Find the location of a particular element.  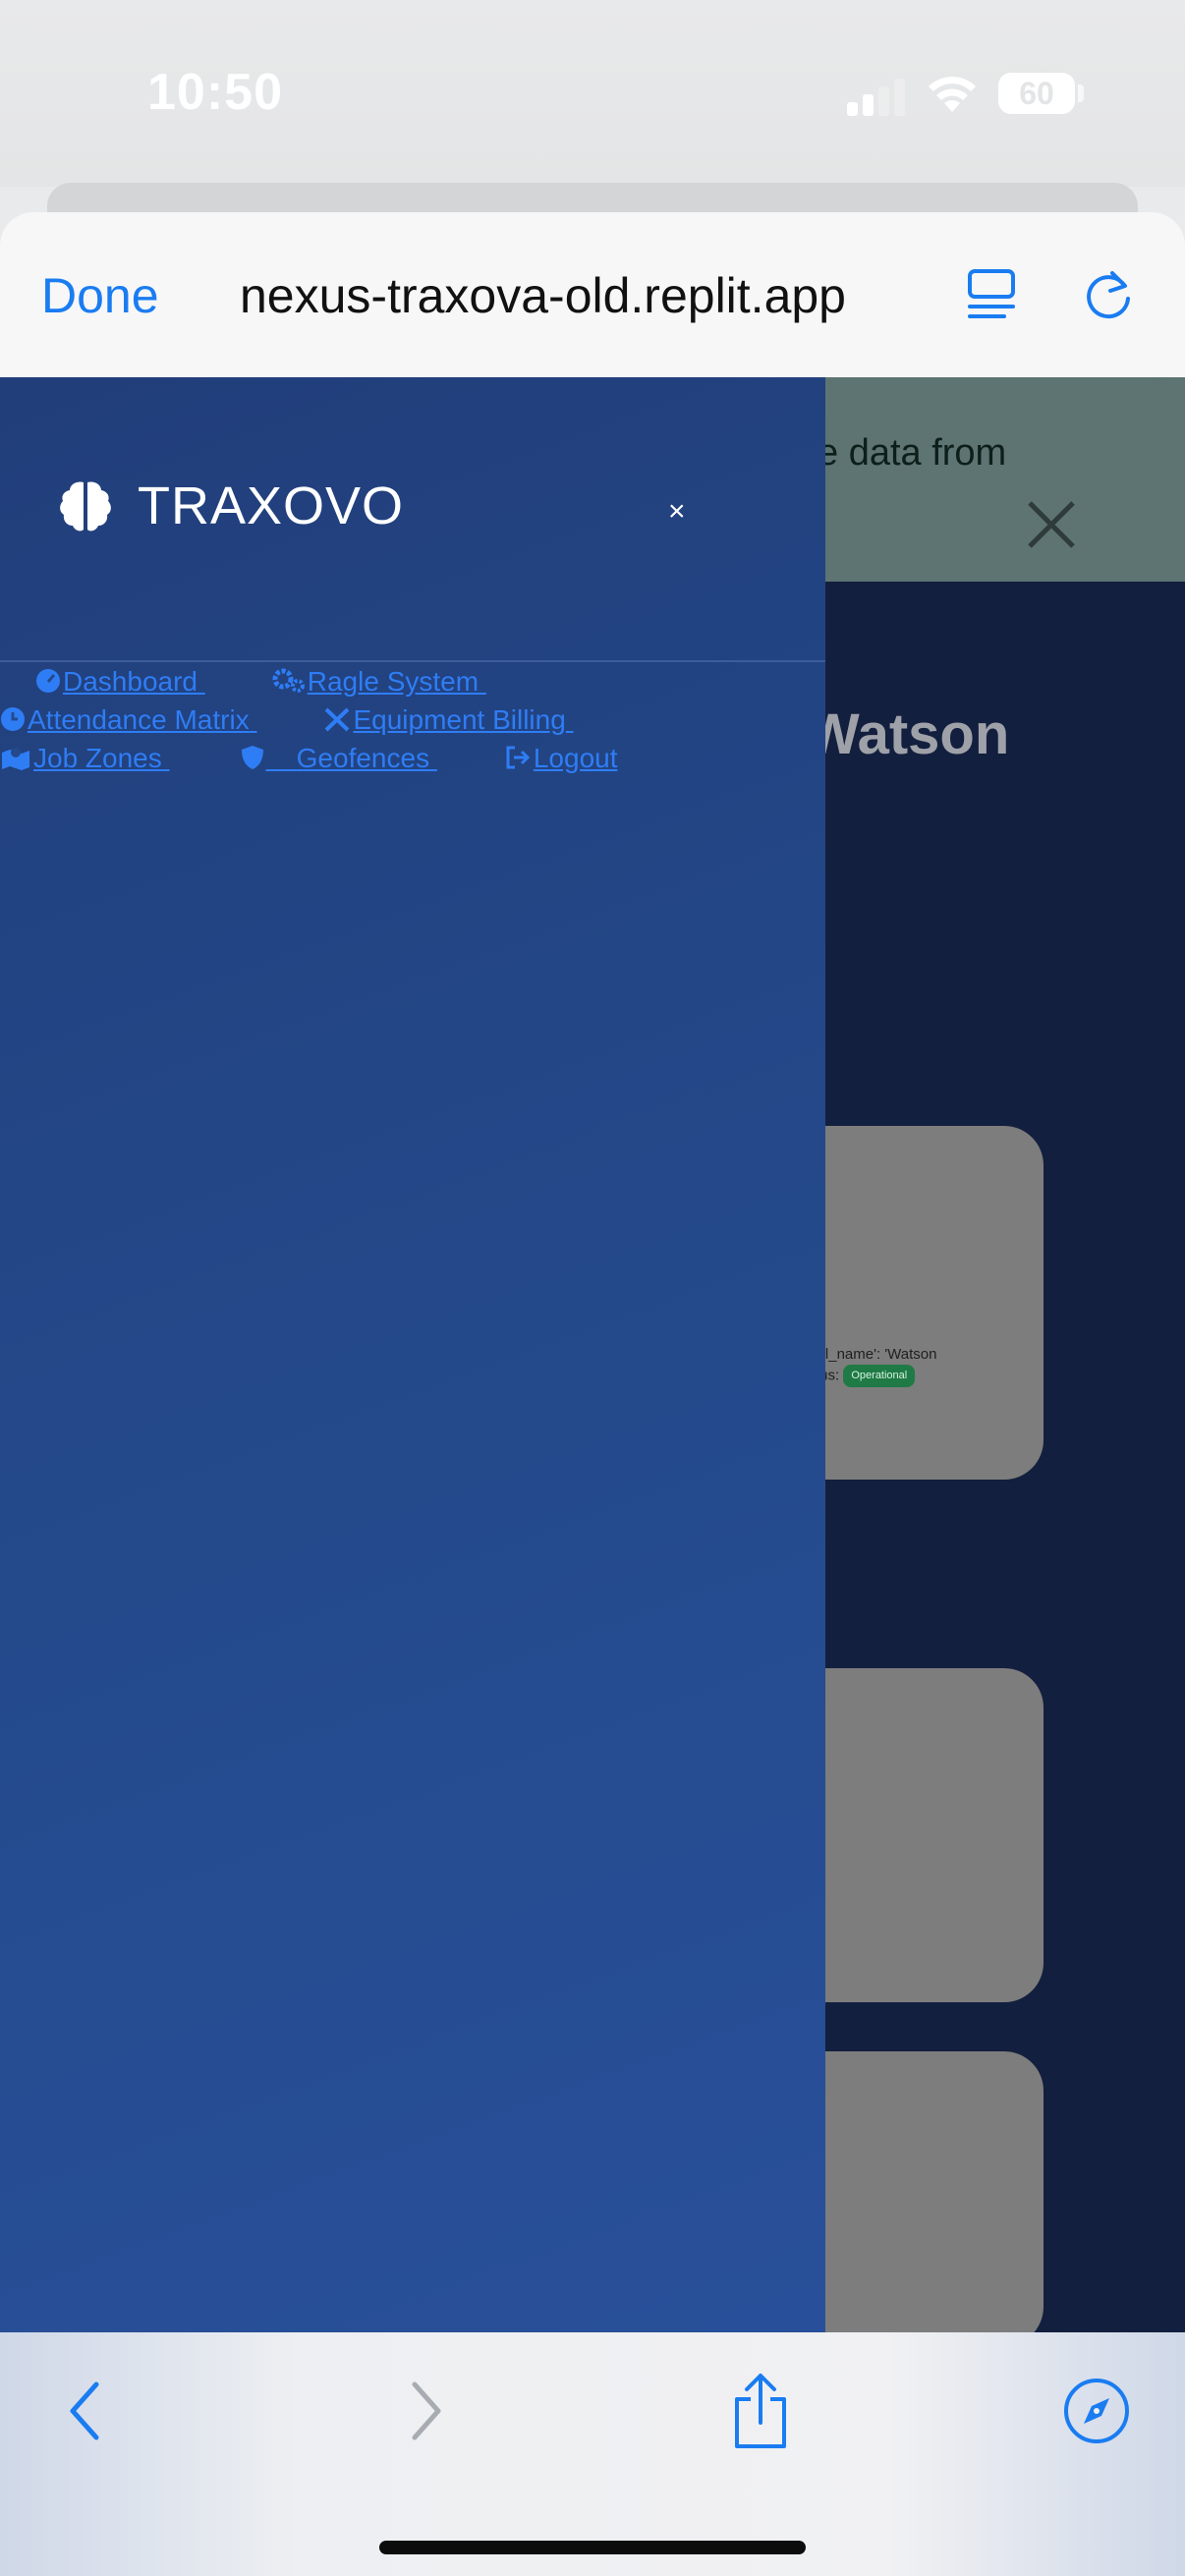

open-in-safari-button is located at coordinates (1096, 2411).